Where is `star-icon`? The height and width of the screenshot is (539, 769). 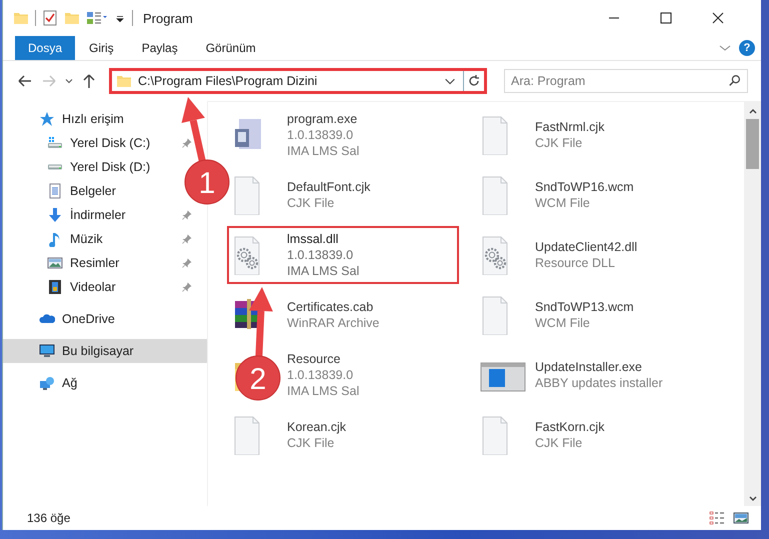
star-icon is located at coordinates (47, 119).